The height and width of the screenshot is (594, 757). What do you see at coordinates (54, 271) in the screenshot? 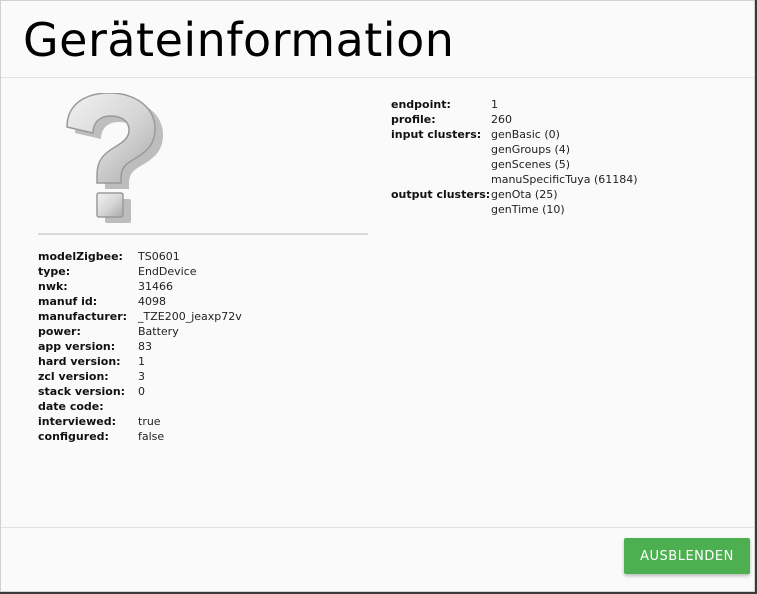
I see `device-info-key: type:` at bounding box center [54, 271].